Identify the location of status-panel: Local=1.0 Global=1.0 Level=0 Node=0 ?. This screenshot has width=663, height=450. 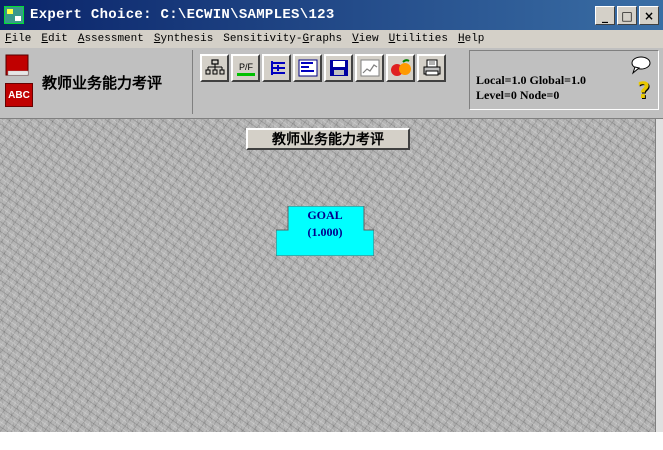
(564, 80).